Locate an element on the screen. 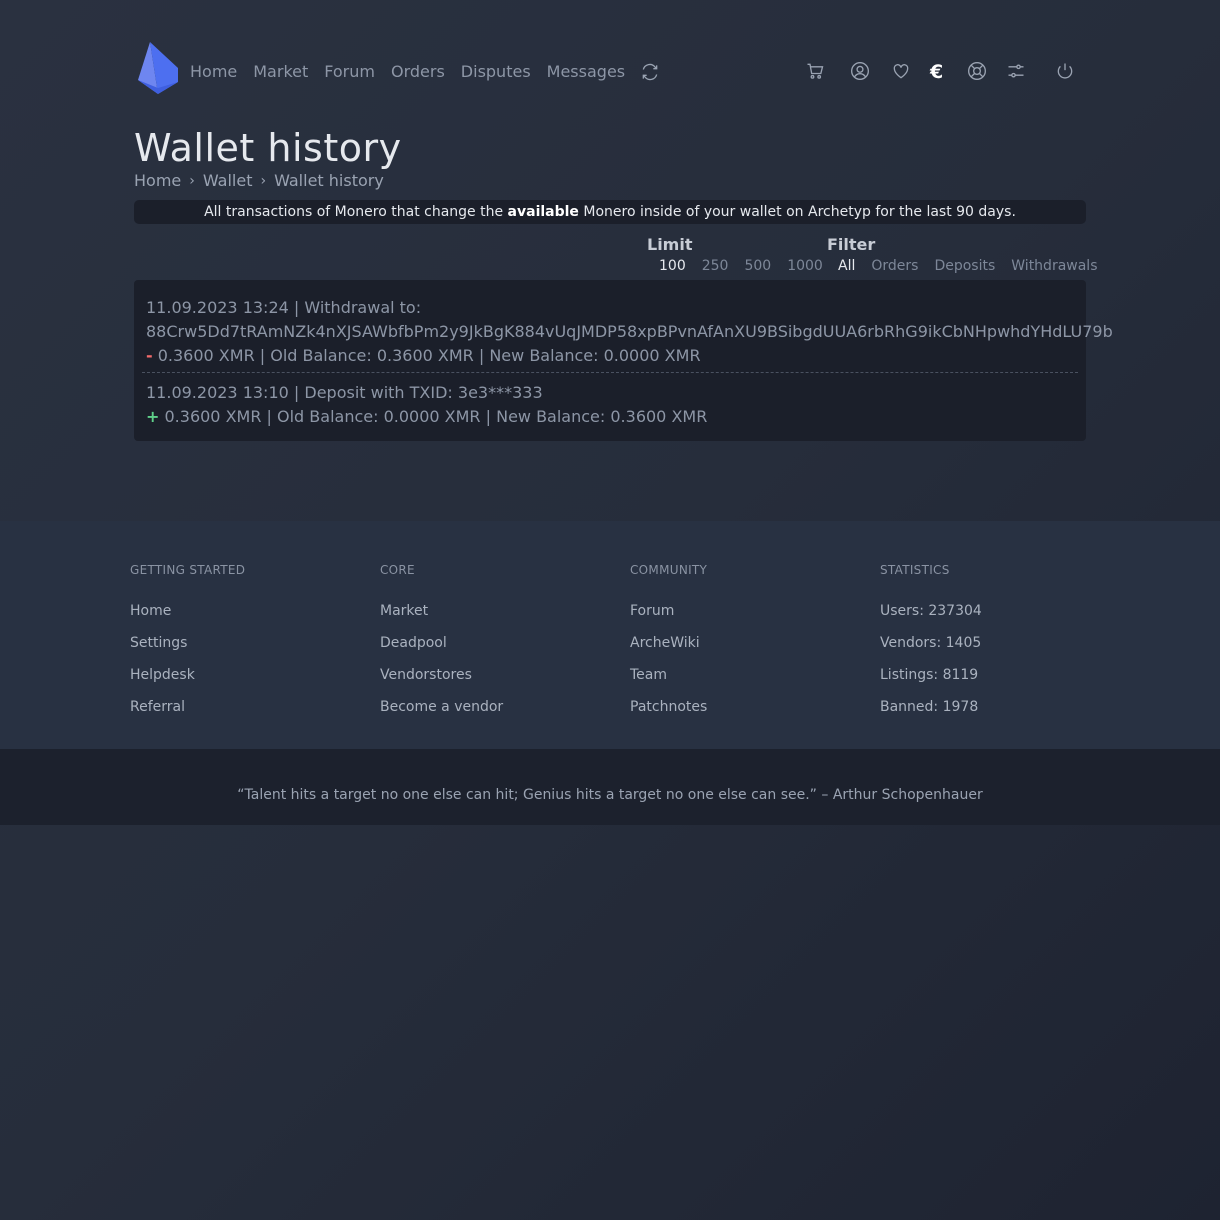 Image resolution: width=1220 pixels, height=1220 pixels. footer-heading: CORE is located at coordinates (397, 570).